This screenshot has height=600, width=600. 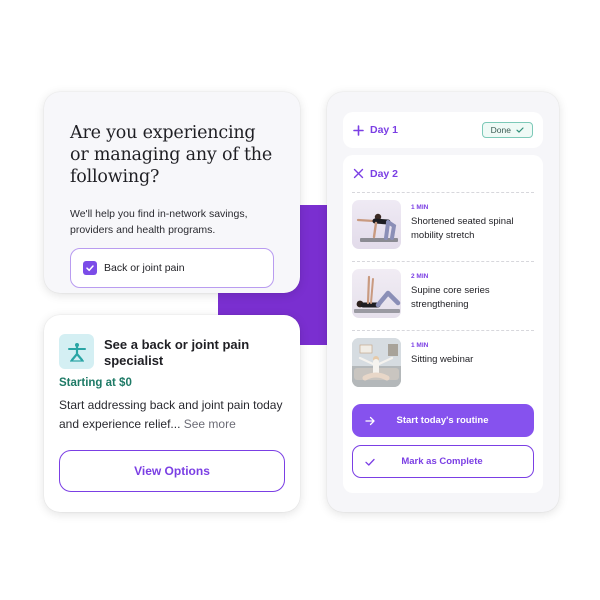 I want to click on view-options-button: View Options, so click(x=172, y=471).